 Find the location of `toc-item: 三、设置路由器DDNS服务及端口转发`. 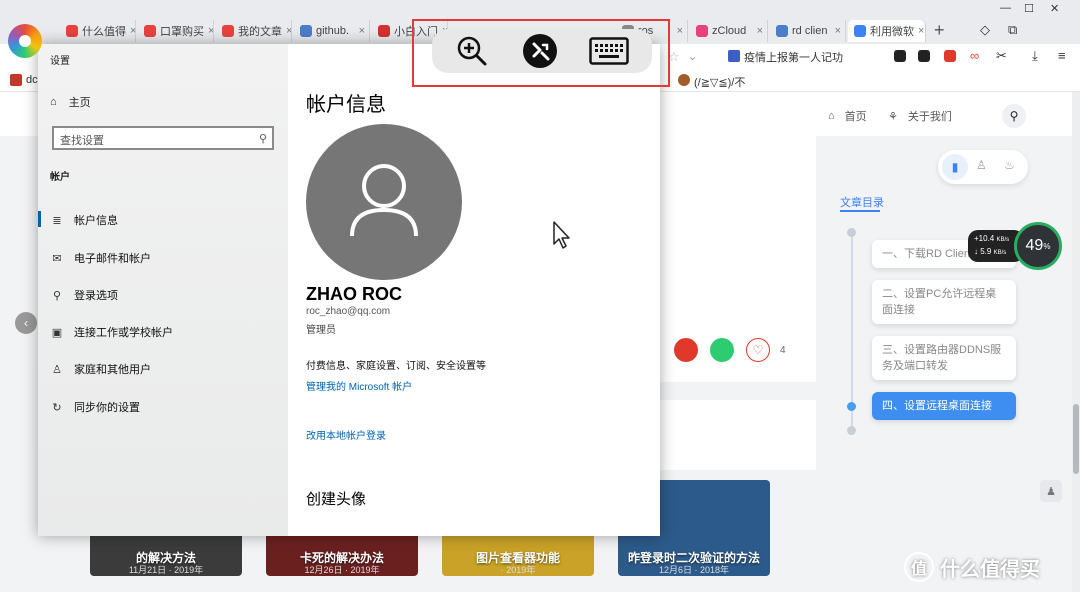

toc-item: 三、设置路由器DDNS服务及端口转发 is located at coordinates (944, 358).